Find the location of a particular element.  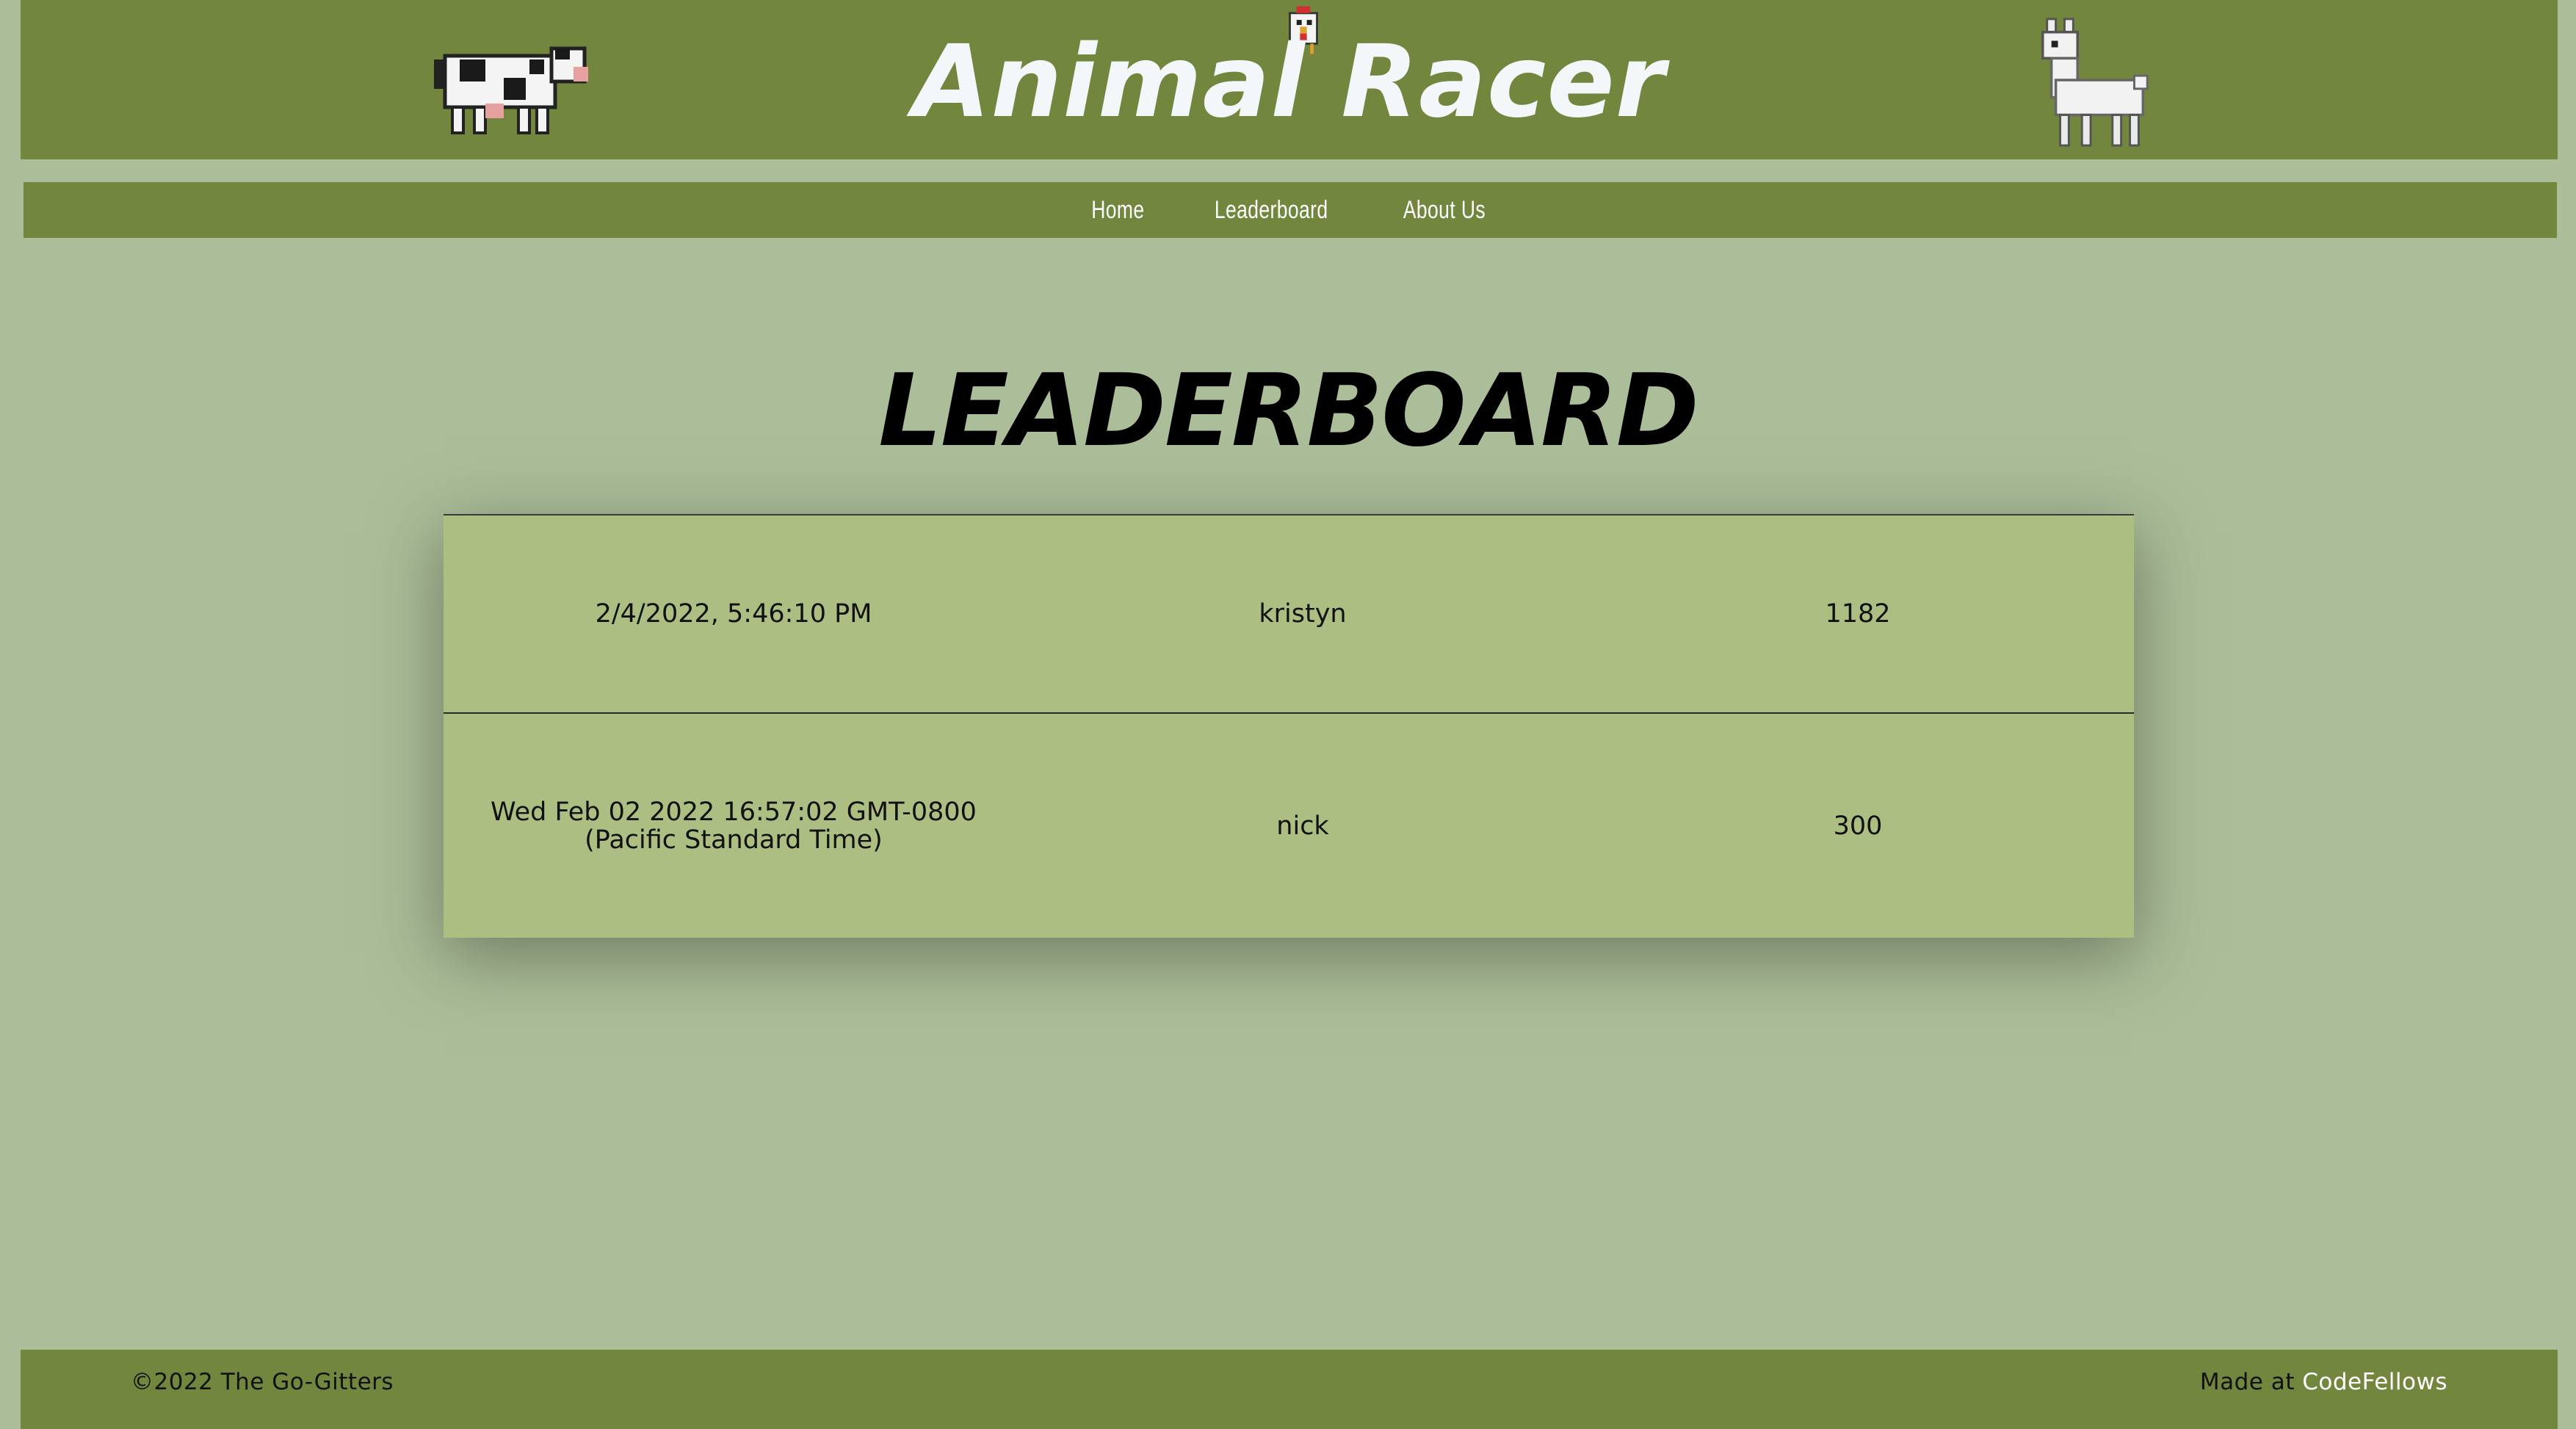

site-header: Animal Racer is located at coordinates (1289, 79).